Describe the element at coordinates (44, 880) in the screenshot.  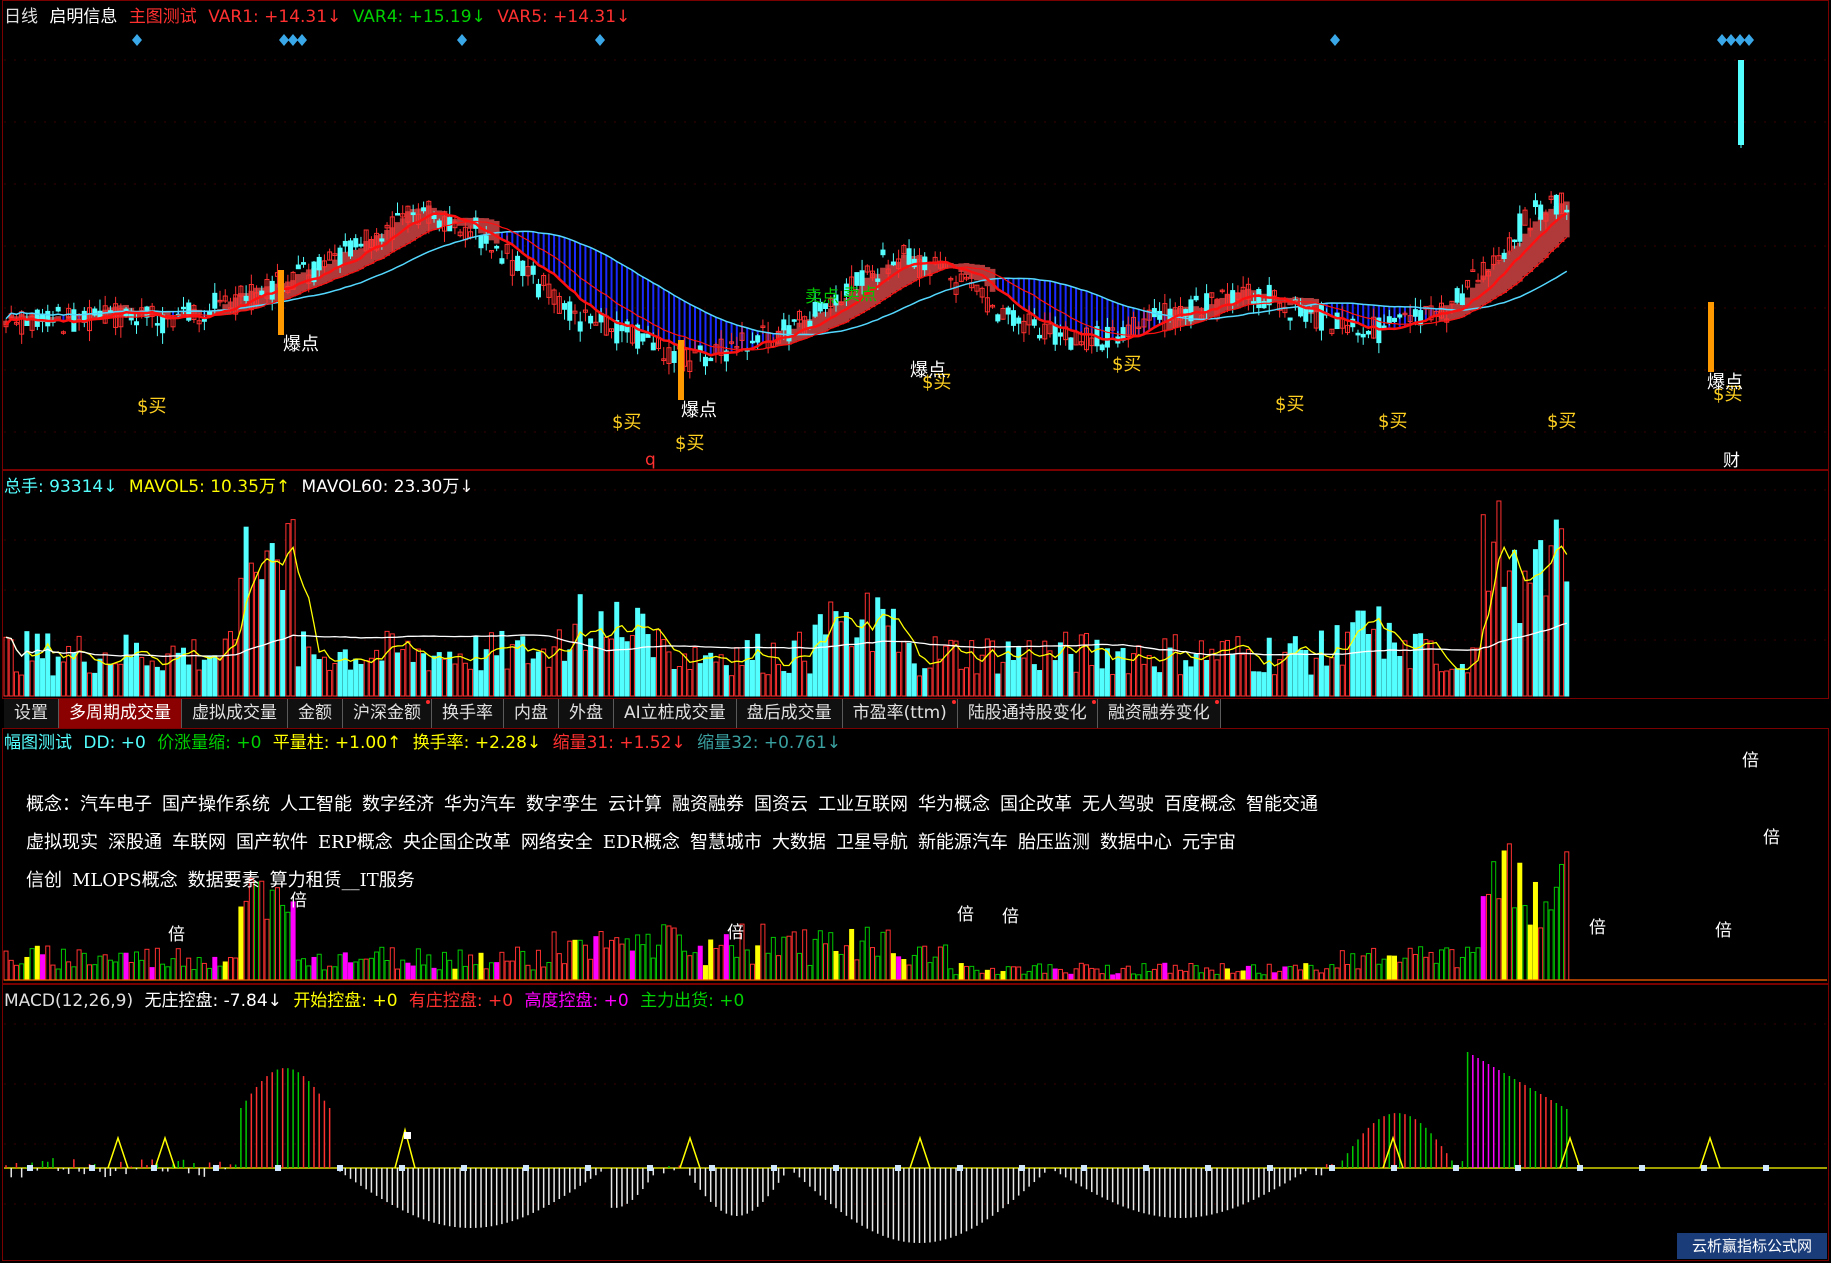
I see `concept-tag: 信创` at that location.